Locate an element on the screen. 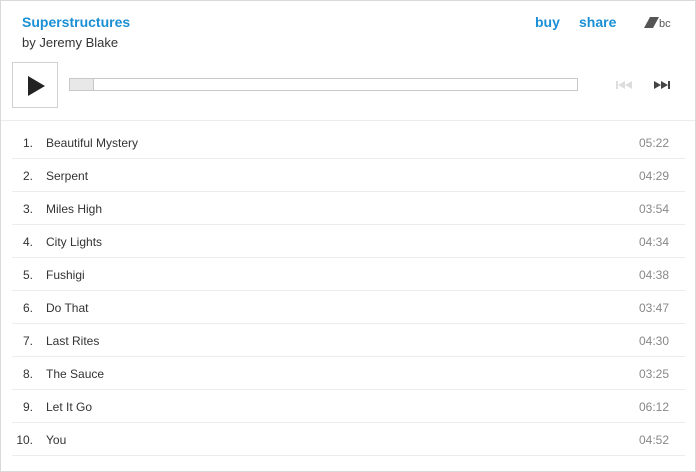 The image size is (696, 472). next-track-button is located at coordinates (662, 85).